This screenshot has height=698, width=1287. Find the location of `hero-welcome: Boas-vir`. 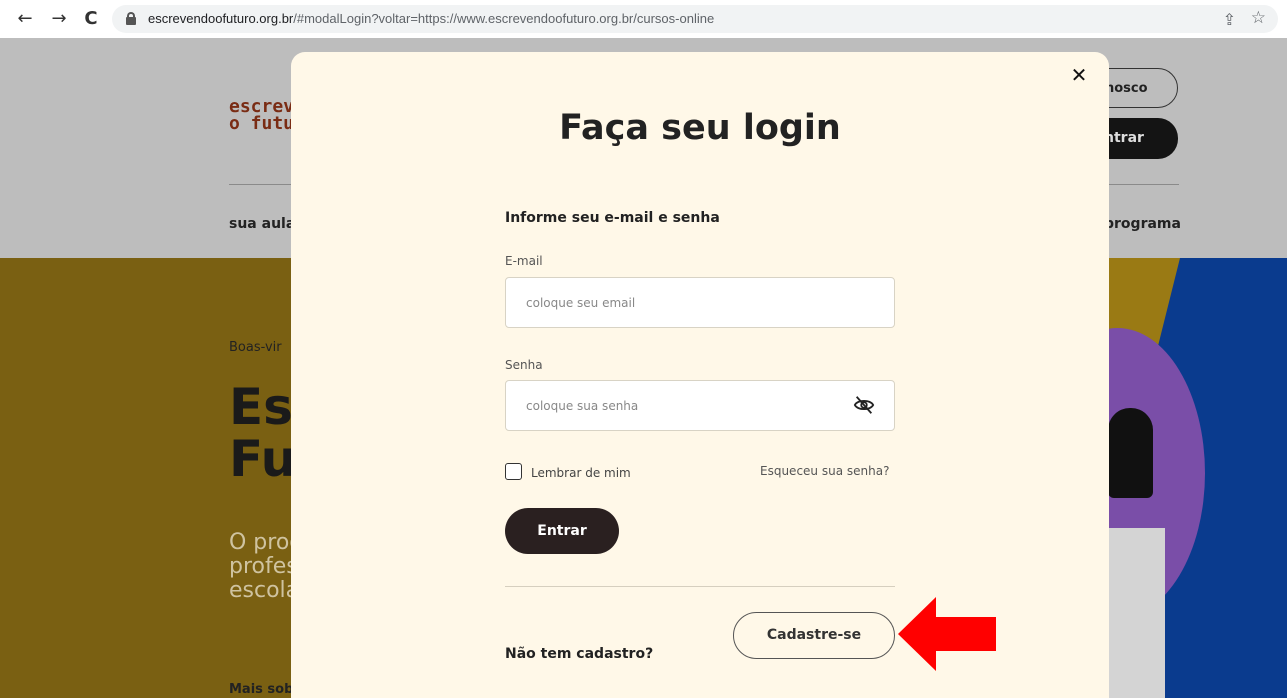

hero-welcome: Boas-vir is located at coordinates (255, 347).